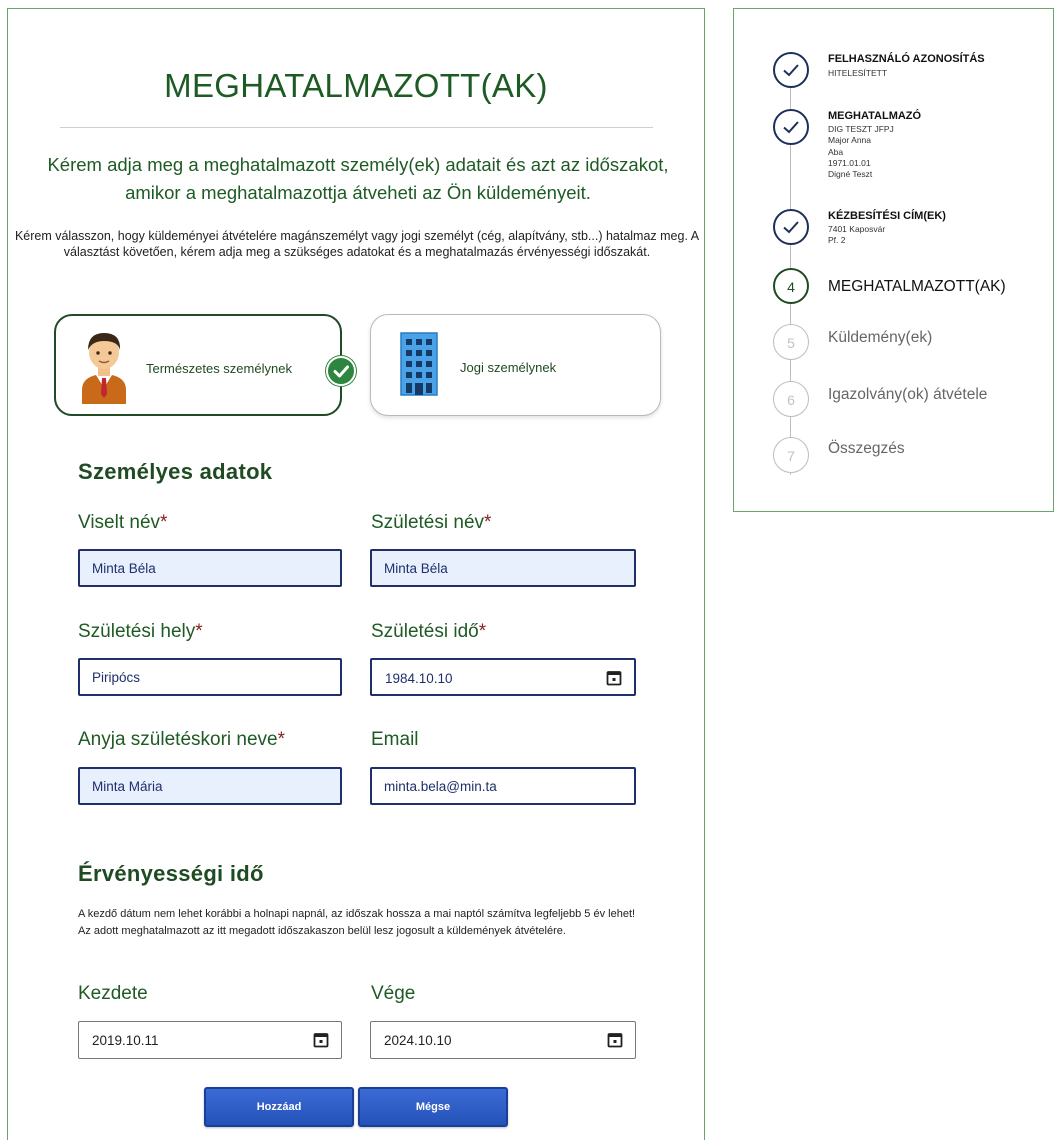 Image resolution: width=1054 pixels, height=1140 pixels. I want to click on start-date-value: 2019.10.11, so click(125, 1040).